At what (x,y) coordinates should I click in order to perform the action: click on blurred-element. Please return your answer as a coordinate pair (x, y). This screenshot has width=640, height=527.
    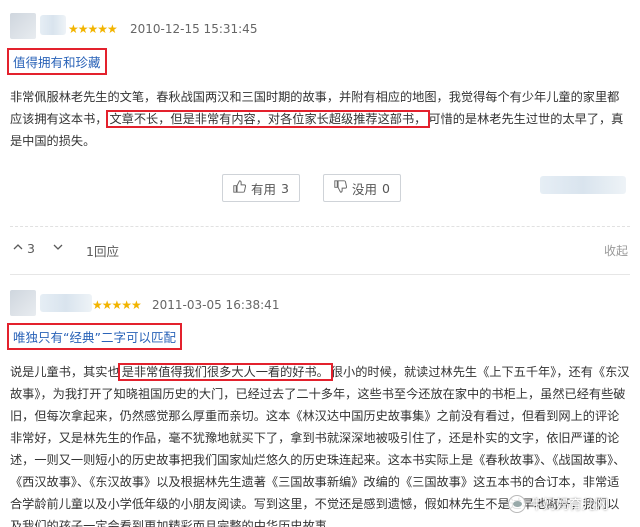
    Looking at the image, I should click on (583, 185).